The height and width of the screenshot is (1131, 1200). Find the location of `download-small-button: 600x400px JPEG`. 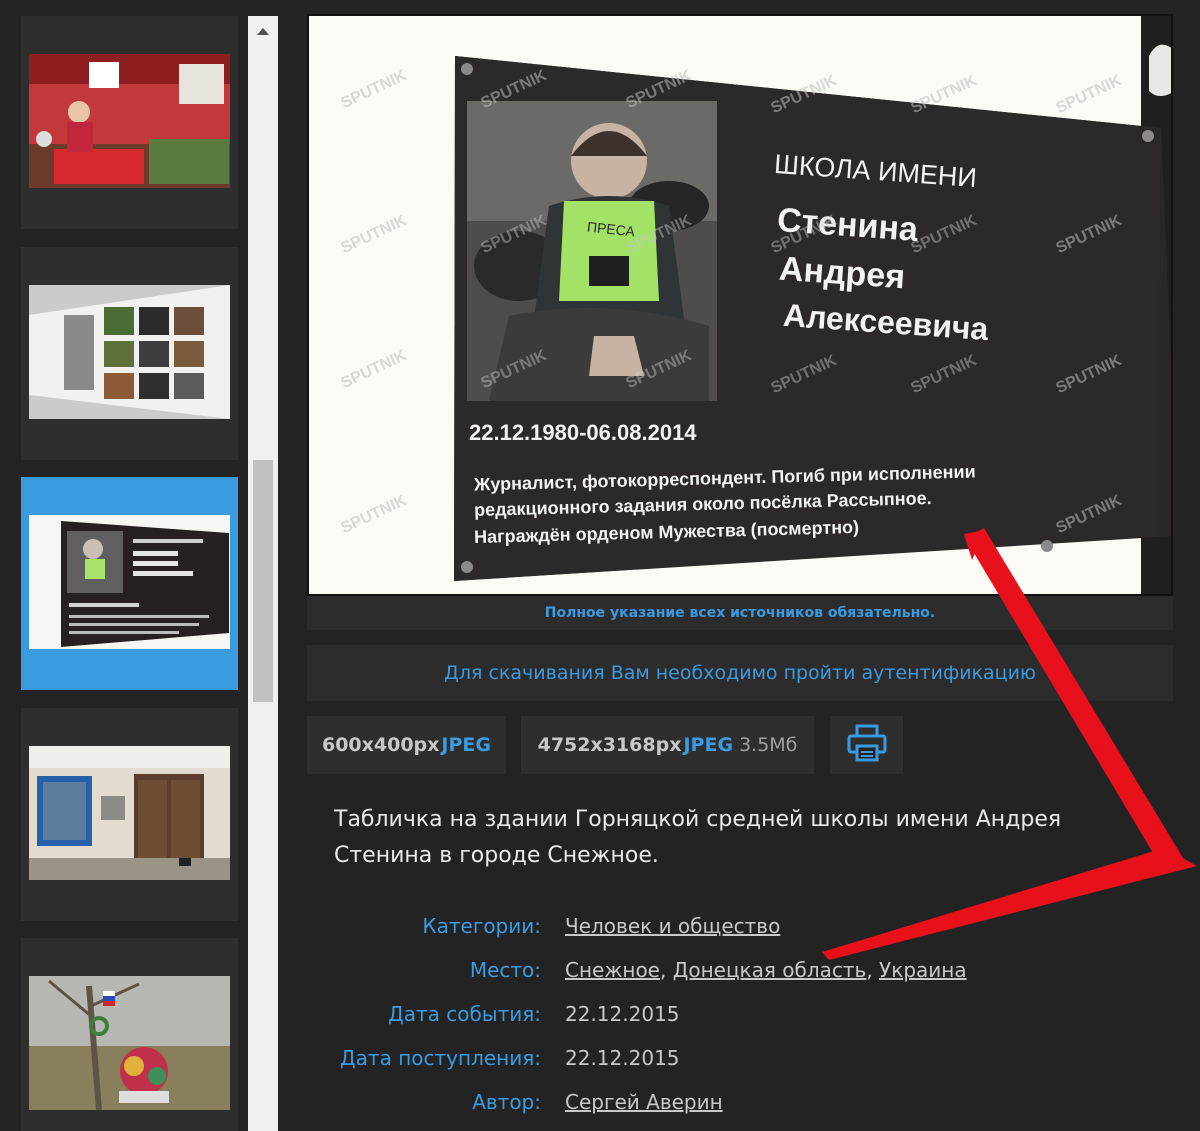

download-small-button: 600x400px JPEG is located at coordinates (406, 745).